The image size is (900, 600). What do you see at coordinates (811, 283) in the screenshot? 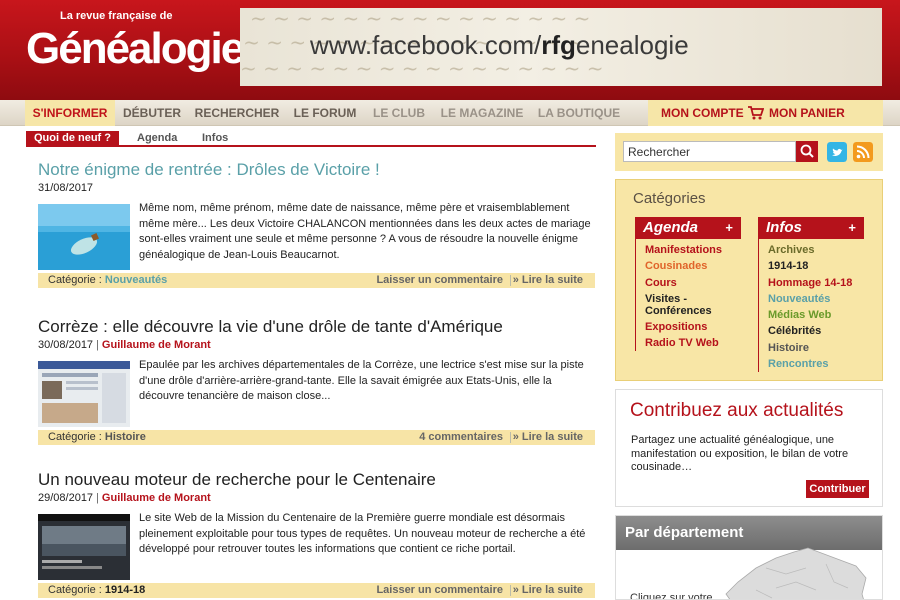
I see `category-link-hommage: Hommage 14-18` at bounding box center [811, 283].